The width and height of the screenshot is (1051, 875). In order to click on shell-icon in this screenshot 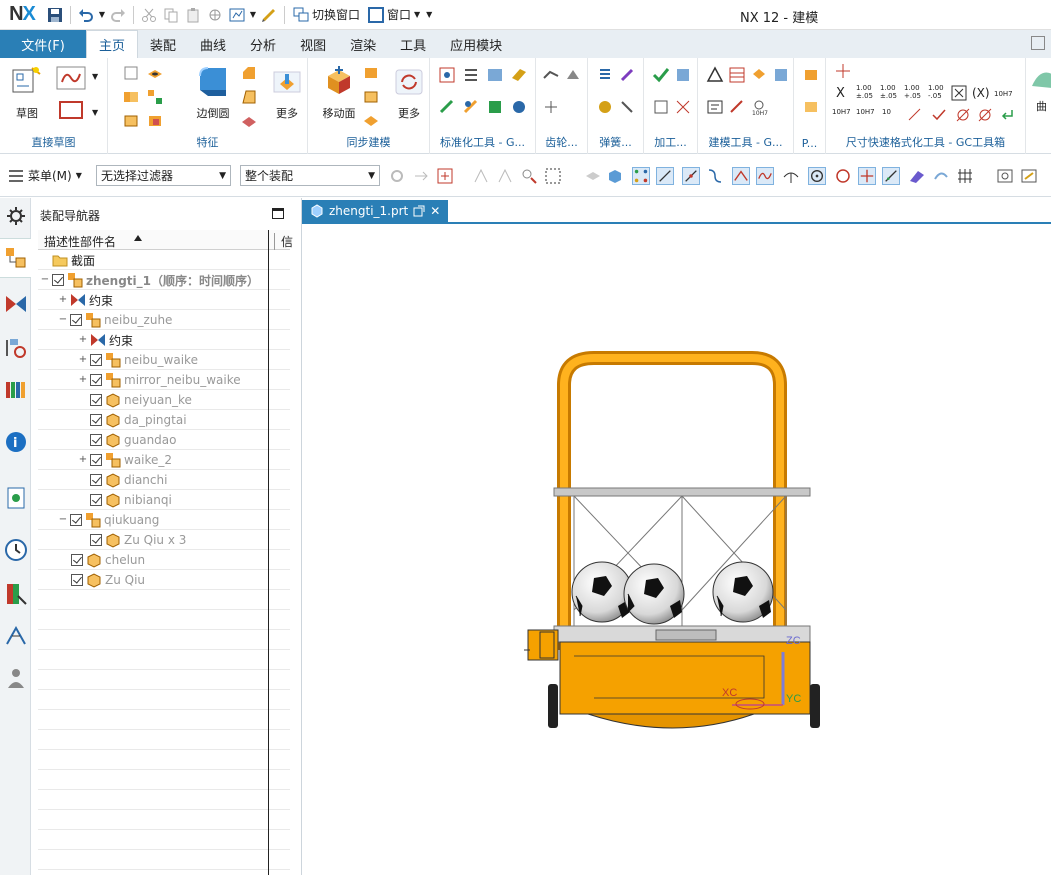, I will do `click(131, 121)`.